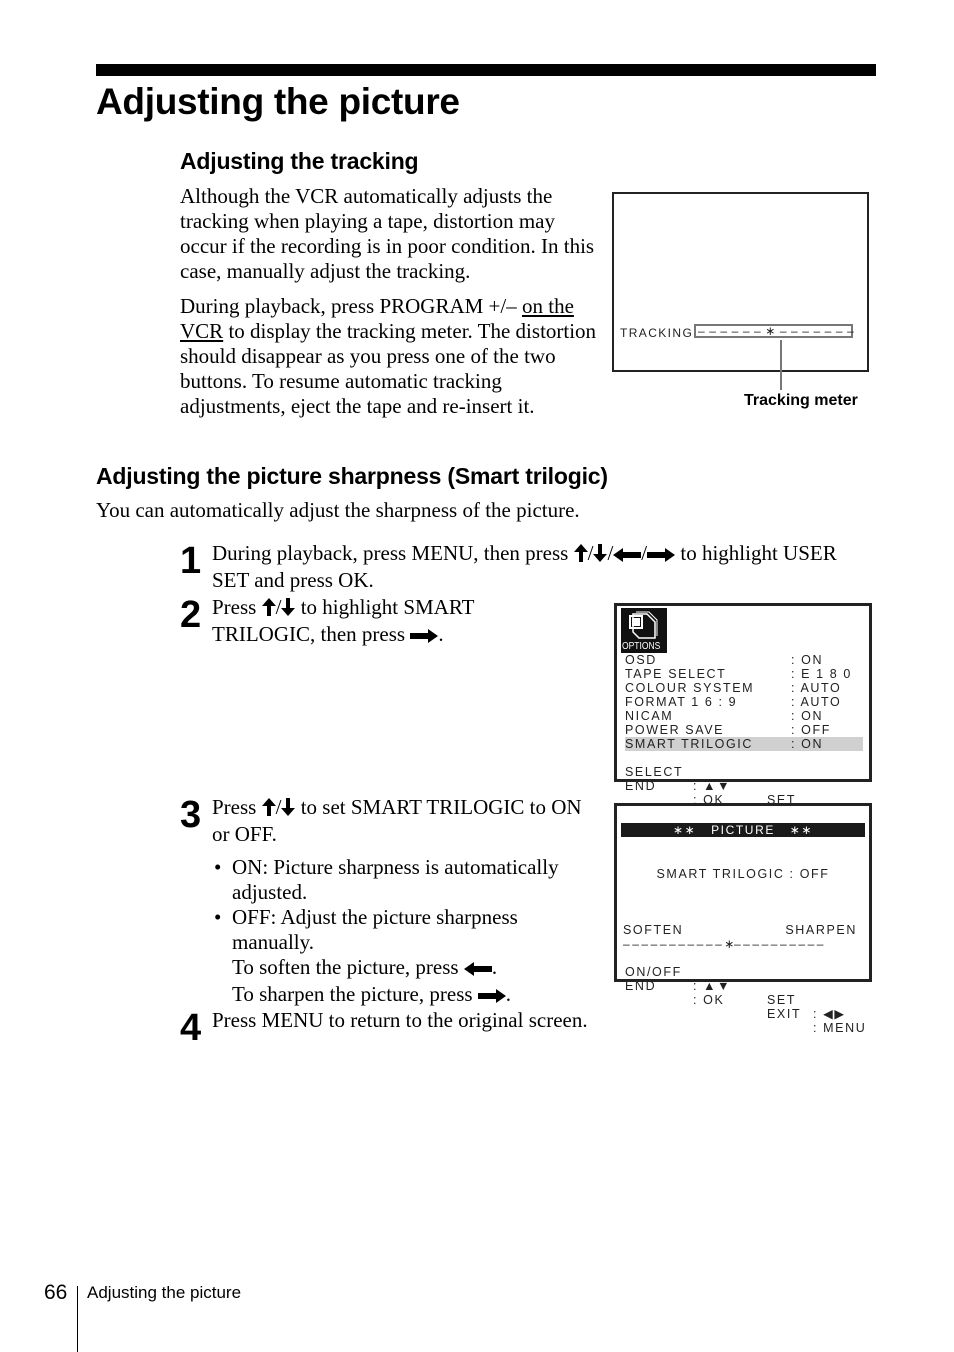  Describe the element at coordinates (743, 830) in the screenshot. I see `picture-menu-title: ∗∗ PICTURE ∗∗` at that location.